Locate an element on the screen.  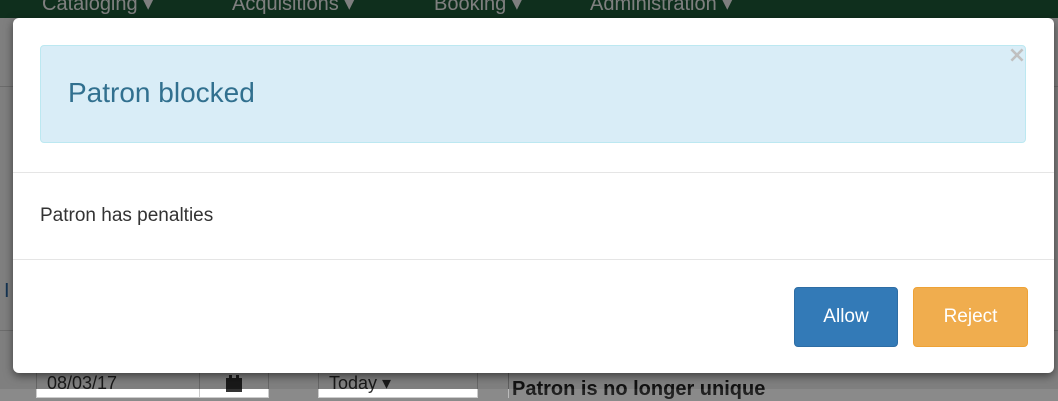
allow-button: Allow is located at coordinates (846, 317).